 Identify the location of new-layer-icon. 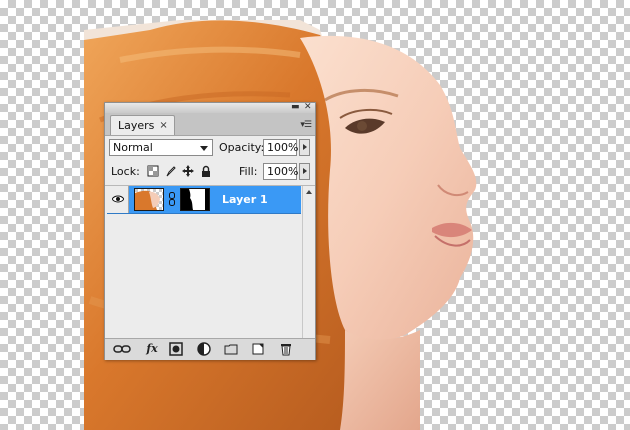
(258, 349).